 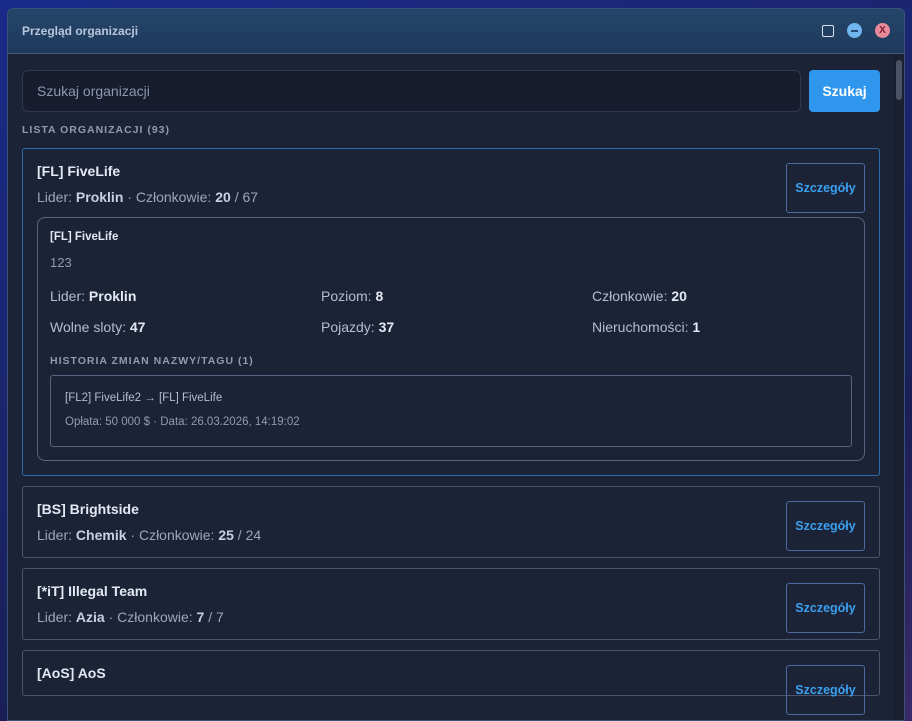 I want to click on history-heading: HISTORIA ZMIAN NAZWY/TAGU (1), so click(x=152, y=361).